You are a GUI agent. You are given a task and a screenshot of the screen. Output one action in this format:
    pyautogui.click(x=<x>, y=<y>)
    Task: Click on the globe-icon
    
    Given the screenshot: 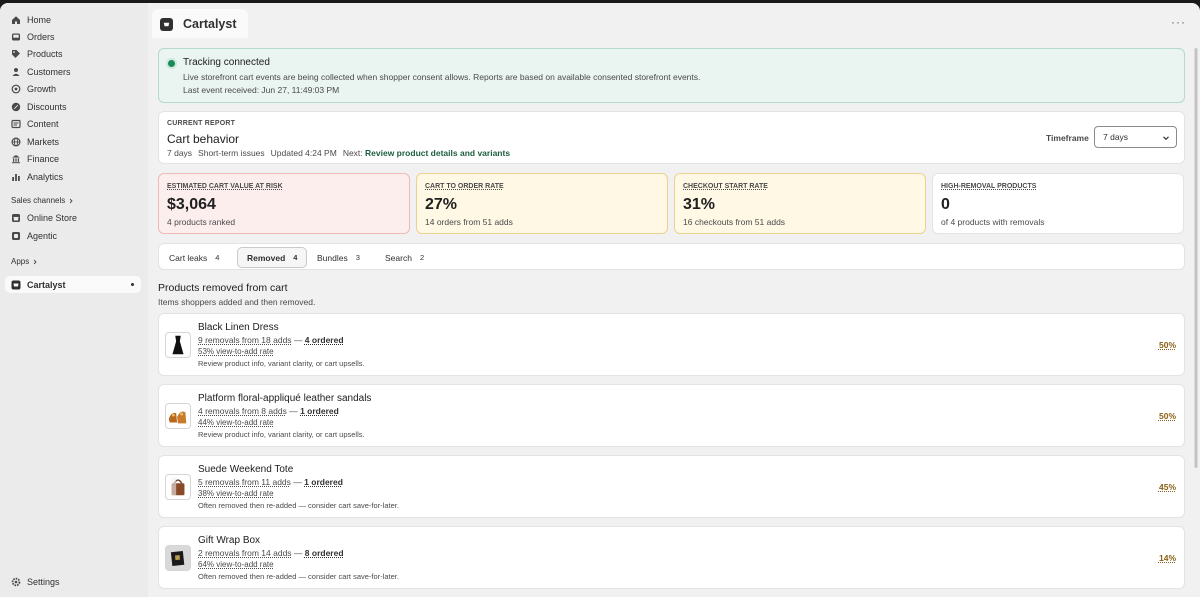 What is the action you would take?
    pyautogui.click(x=16, y=141)
    